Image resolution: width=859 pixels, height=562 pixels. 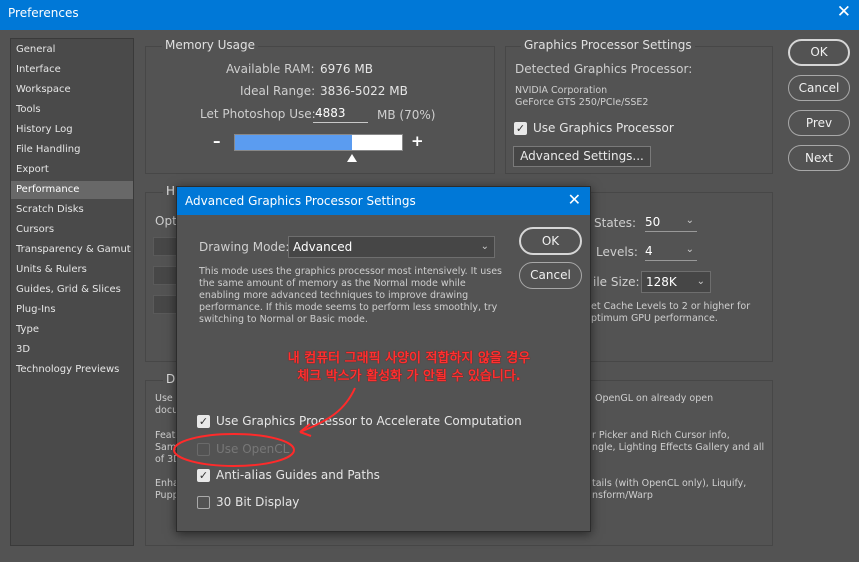 I want to click on annotation-marks, so click(x=264, y=427).